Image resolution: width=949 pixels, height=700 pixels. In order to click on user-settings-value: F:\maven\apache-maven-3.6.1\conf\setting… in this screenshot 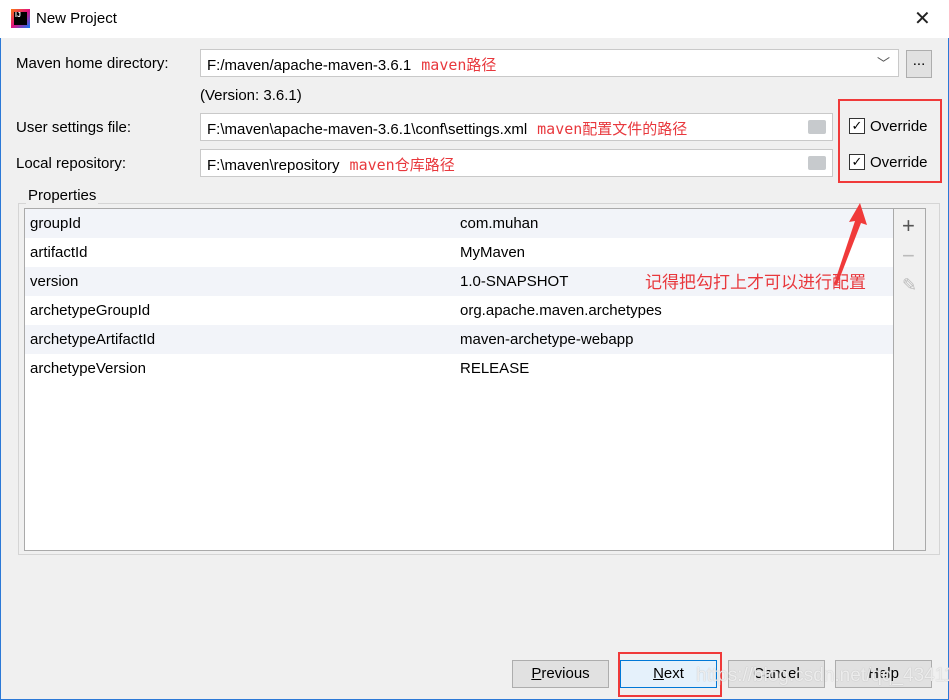, I will do `click(367, 129)`.